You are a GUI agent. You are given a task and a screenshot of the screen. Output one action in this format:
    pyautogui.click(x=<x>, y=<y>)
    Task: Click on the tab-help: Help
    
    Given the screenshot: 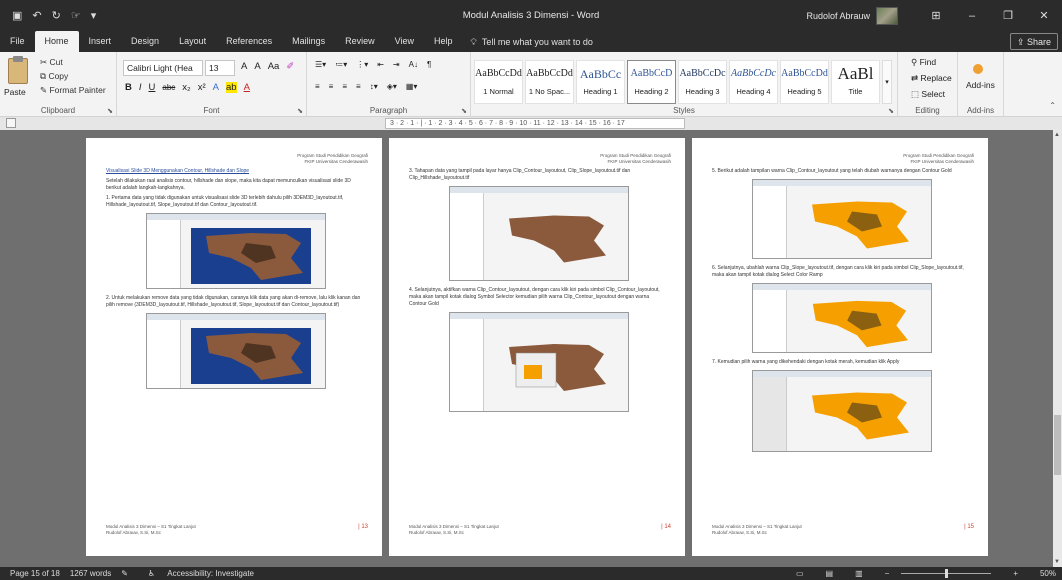 What is the action you would take?
    pyautogui.click(x=443, y=41)
    